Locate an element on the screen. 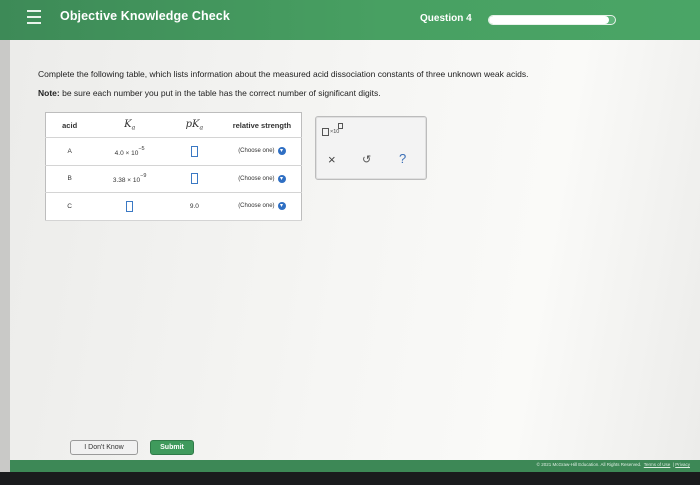 The width and height of the screenshot is (700, 485). ka-exponent: −9 is located at coordinates (143, 176).